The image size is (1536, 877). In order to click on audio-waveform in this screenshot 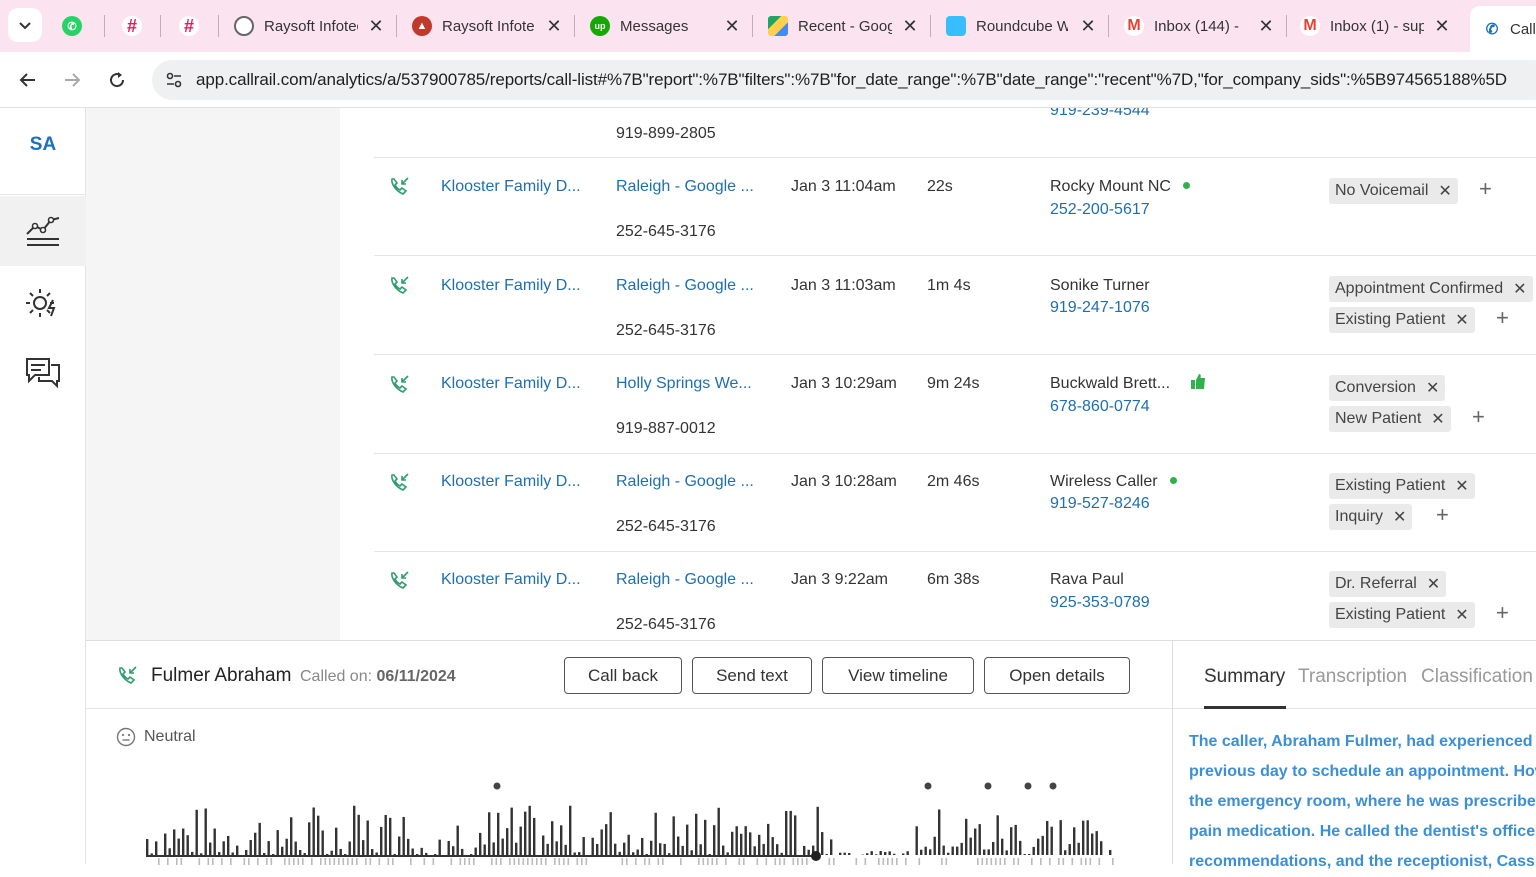, I will do `click(632, 818)`.